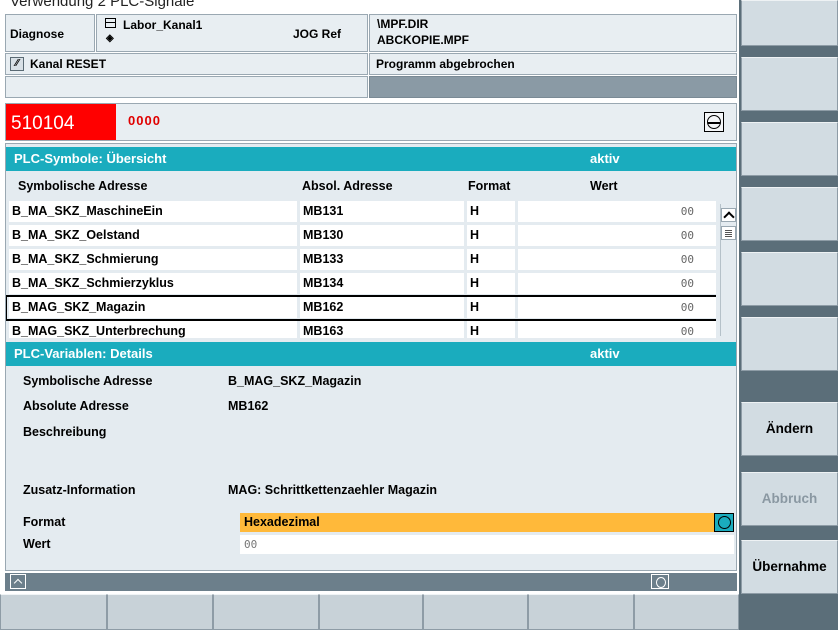  Describe the element at coordinates (728, 215) in the screenshot. I see `chevron-up-icon` at that location.